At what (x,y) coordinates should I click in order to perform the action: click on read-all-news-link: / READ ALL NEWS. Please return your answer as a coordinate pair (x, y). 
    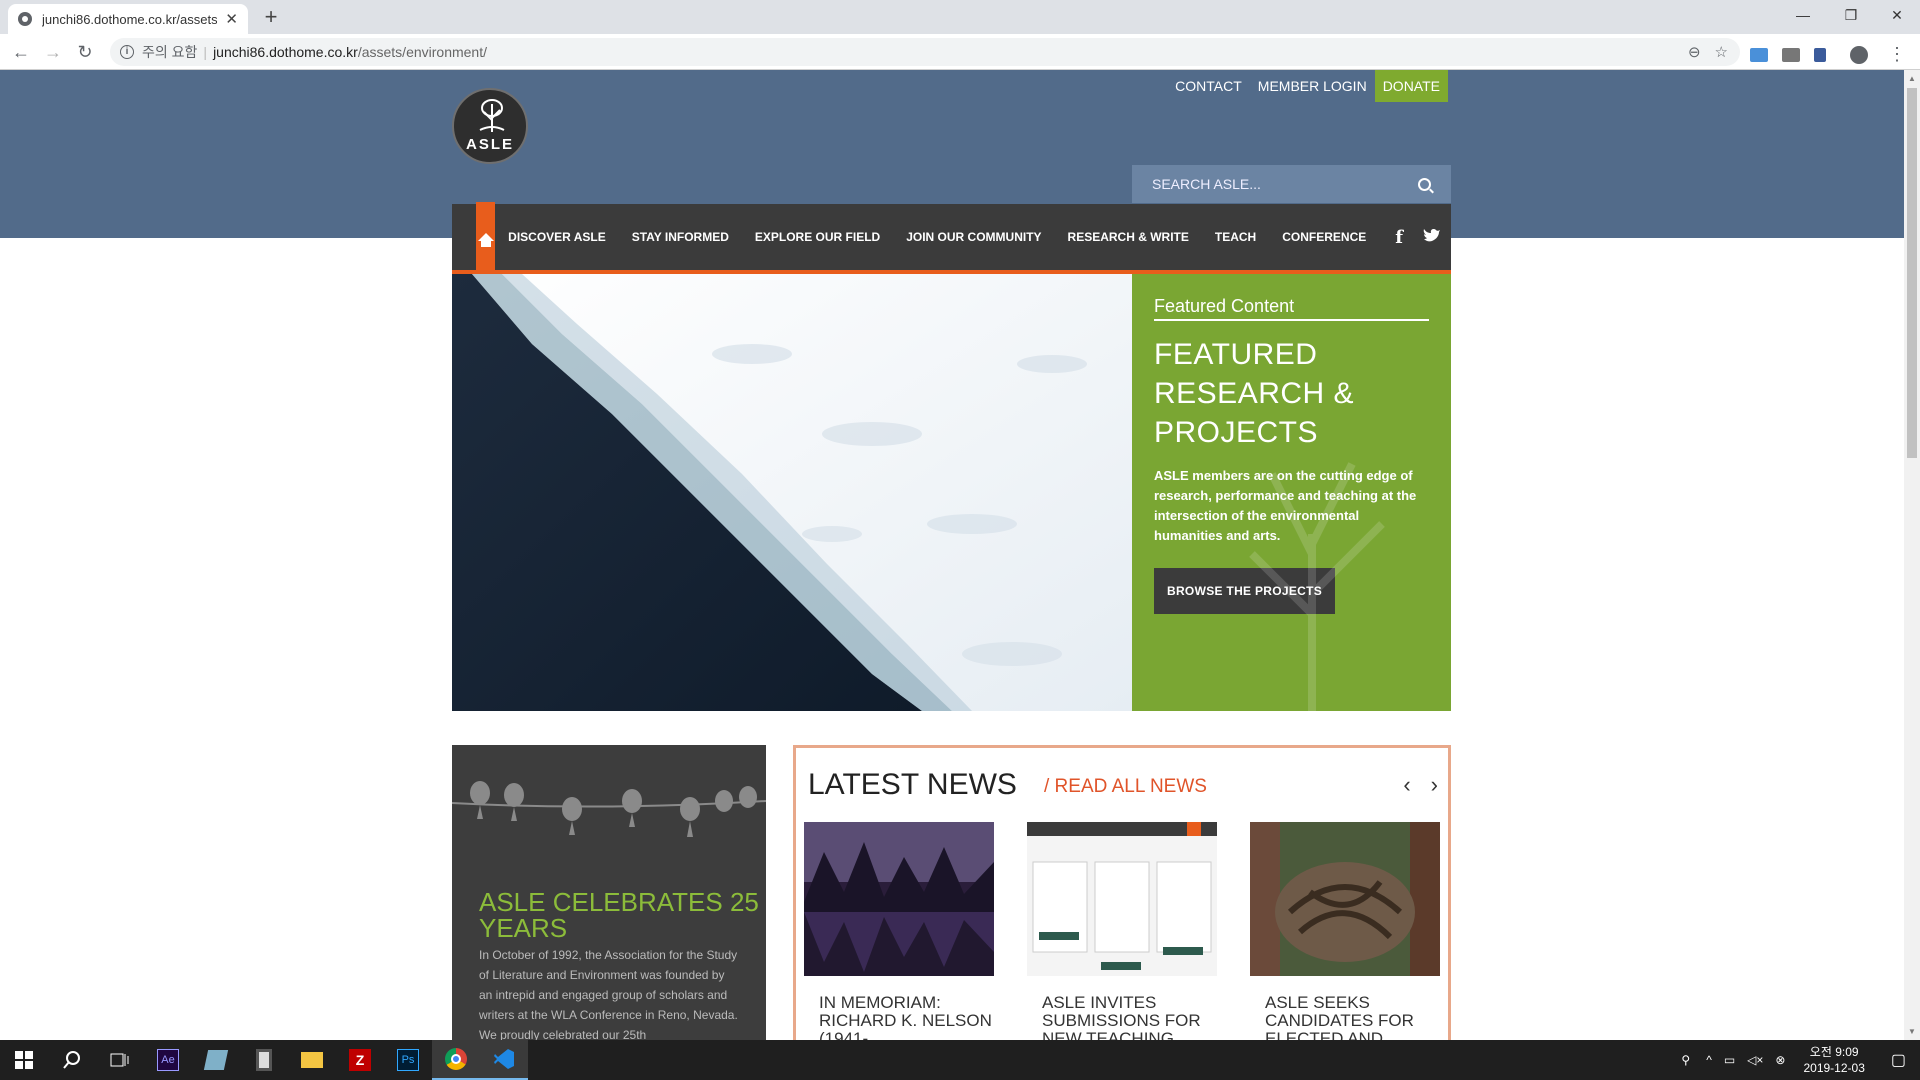
    Looking at the image, I should click on (1125, 787).